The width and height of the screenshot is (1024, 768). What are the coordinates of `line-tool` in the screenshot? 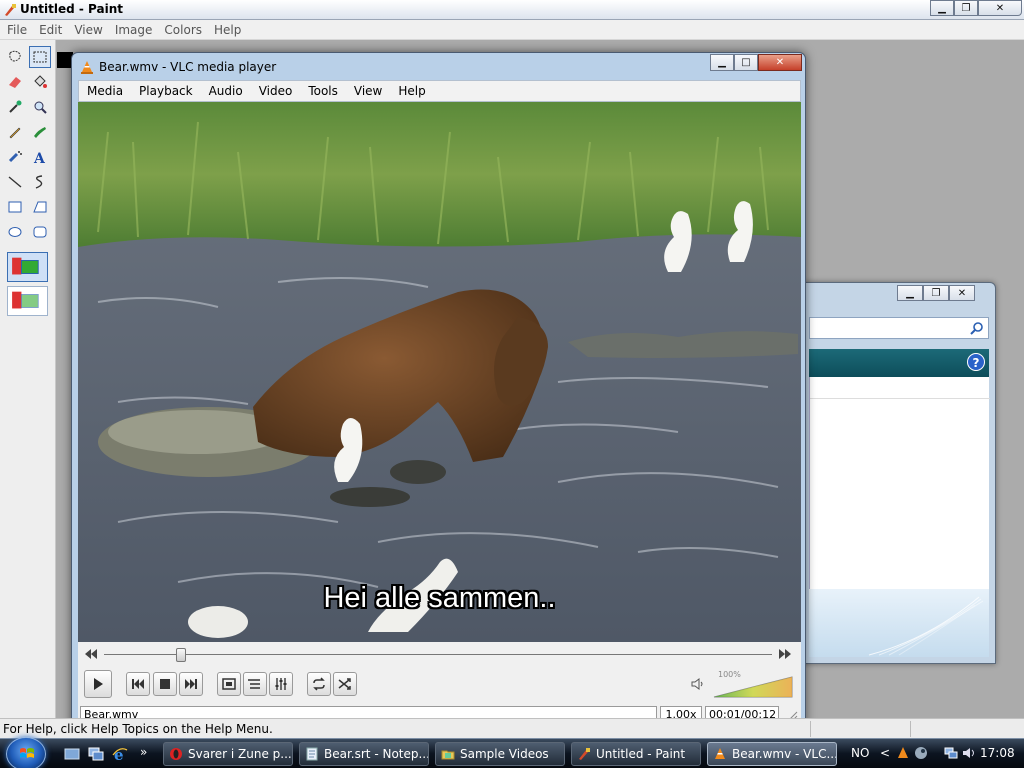 It's located at (15, 182).